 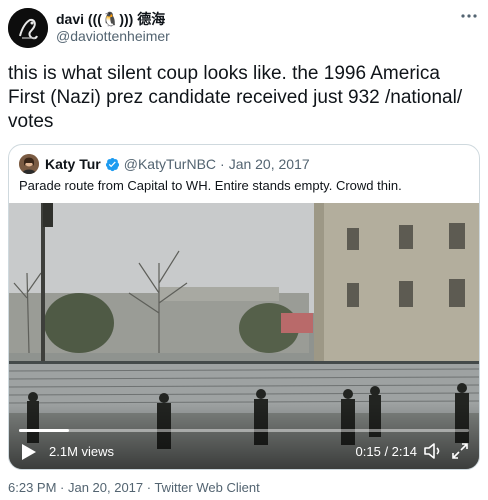 I want to click on quoted-author-name: Katy Tur, so click(x=73, y=164).